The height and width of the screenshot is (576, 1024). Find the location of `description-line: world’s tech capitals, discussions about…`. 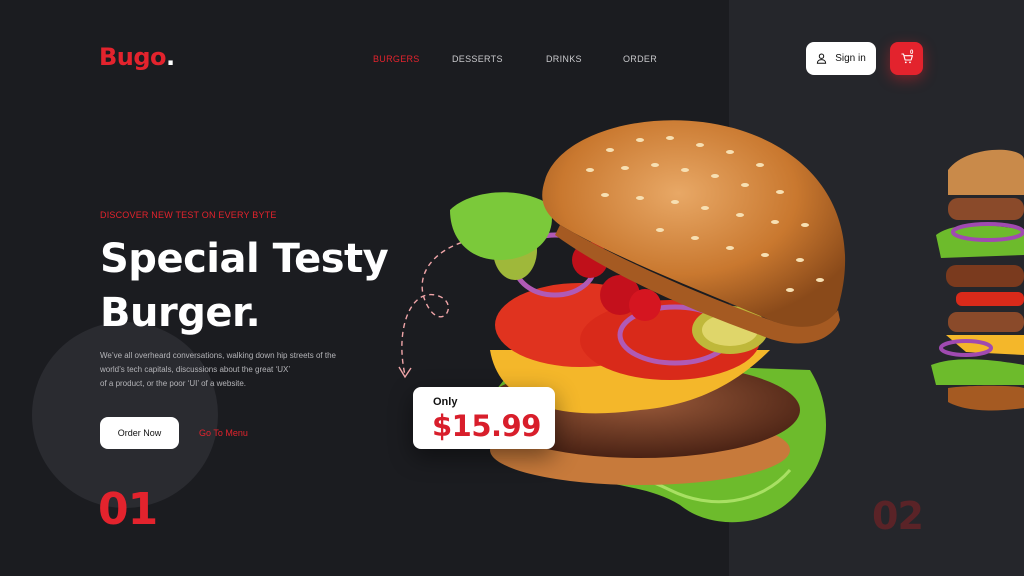

description-line: world’s tech capitals, discussions about… is located at coordinates (195, 369).